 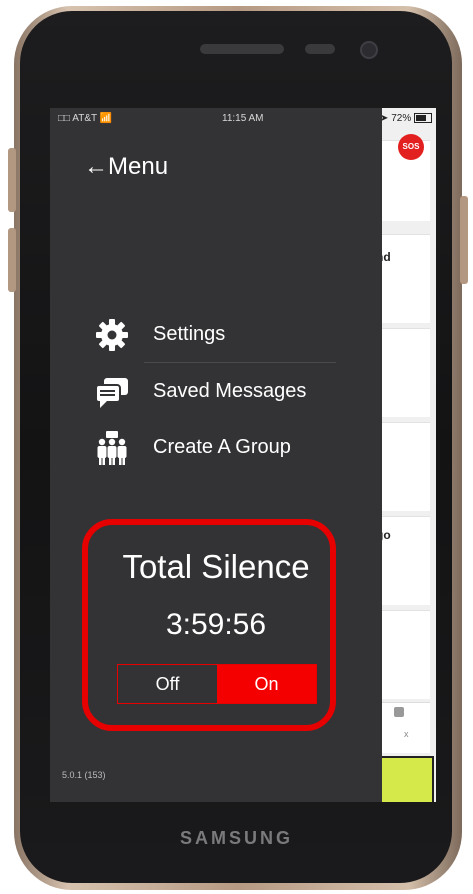 What do you see at coordinates (411, 147) in the screenshot?
I see `sos-button: SOS` at bounding box center [411, 147].